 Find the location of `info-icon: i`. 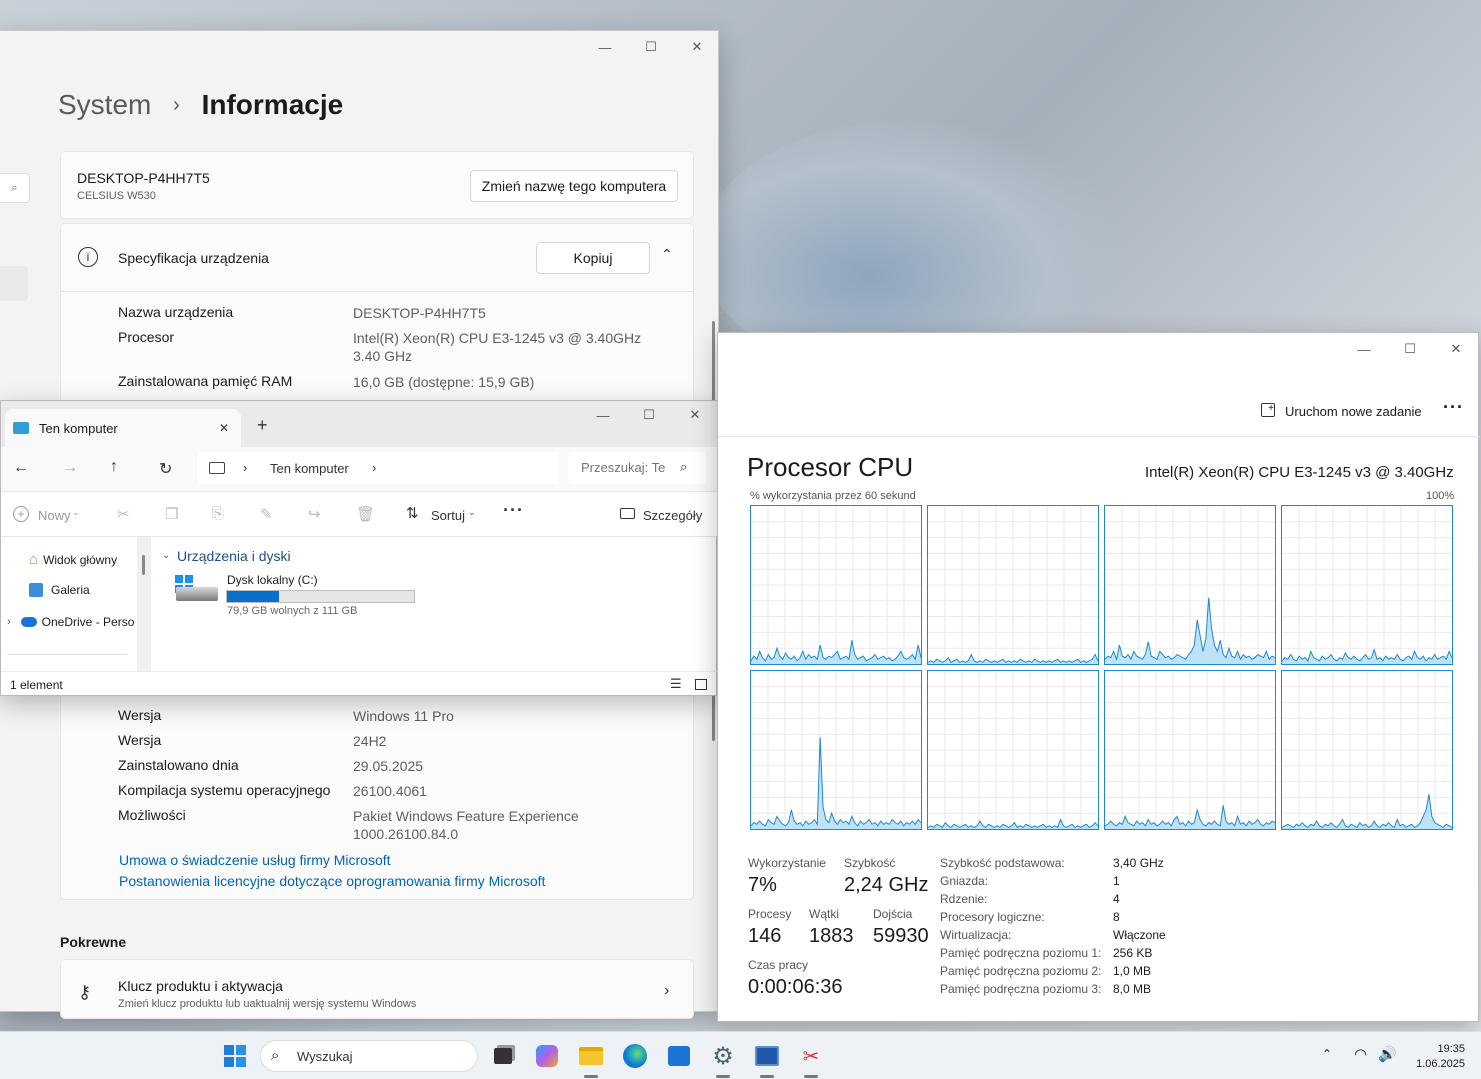

info-icon: i is located at coordinates (88, 257).